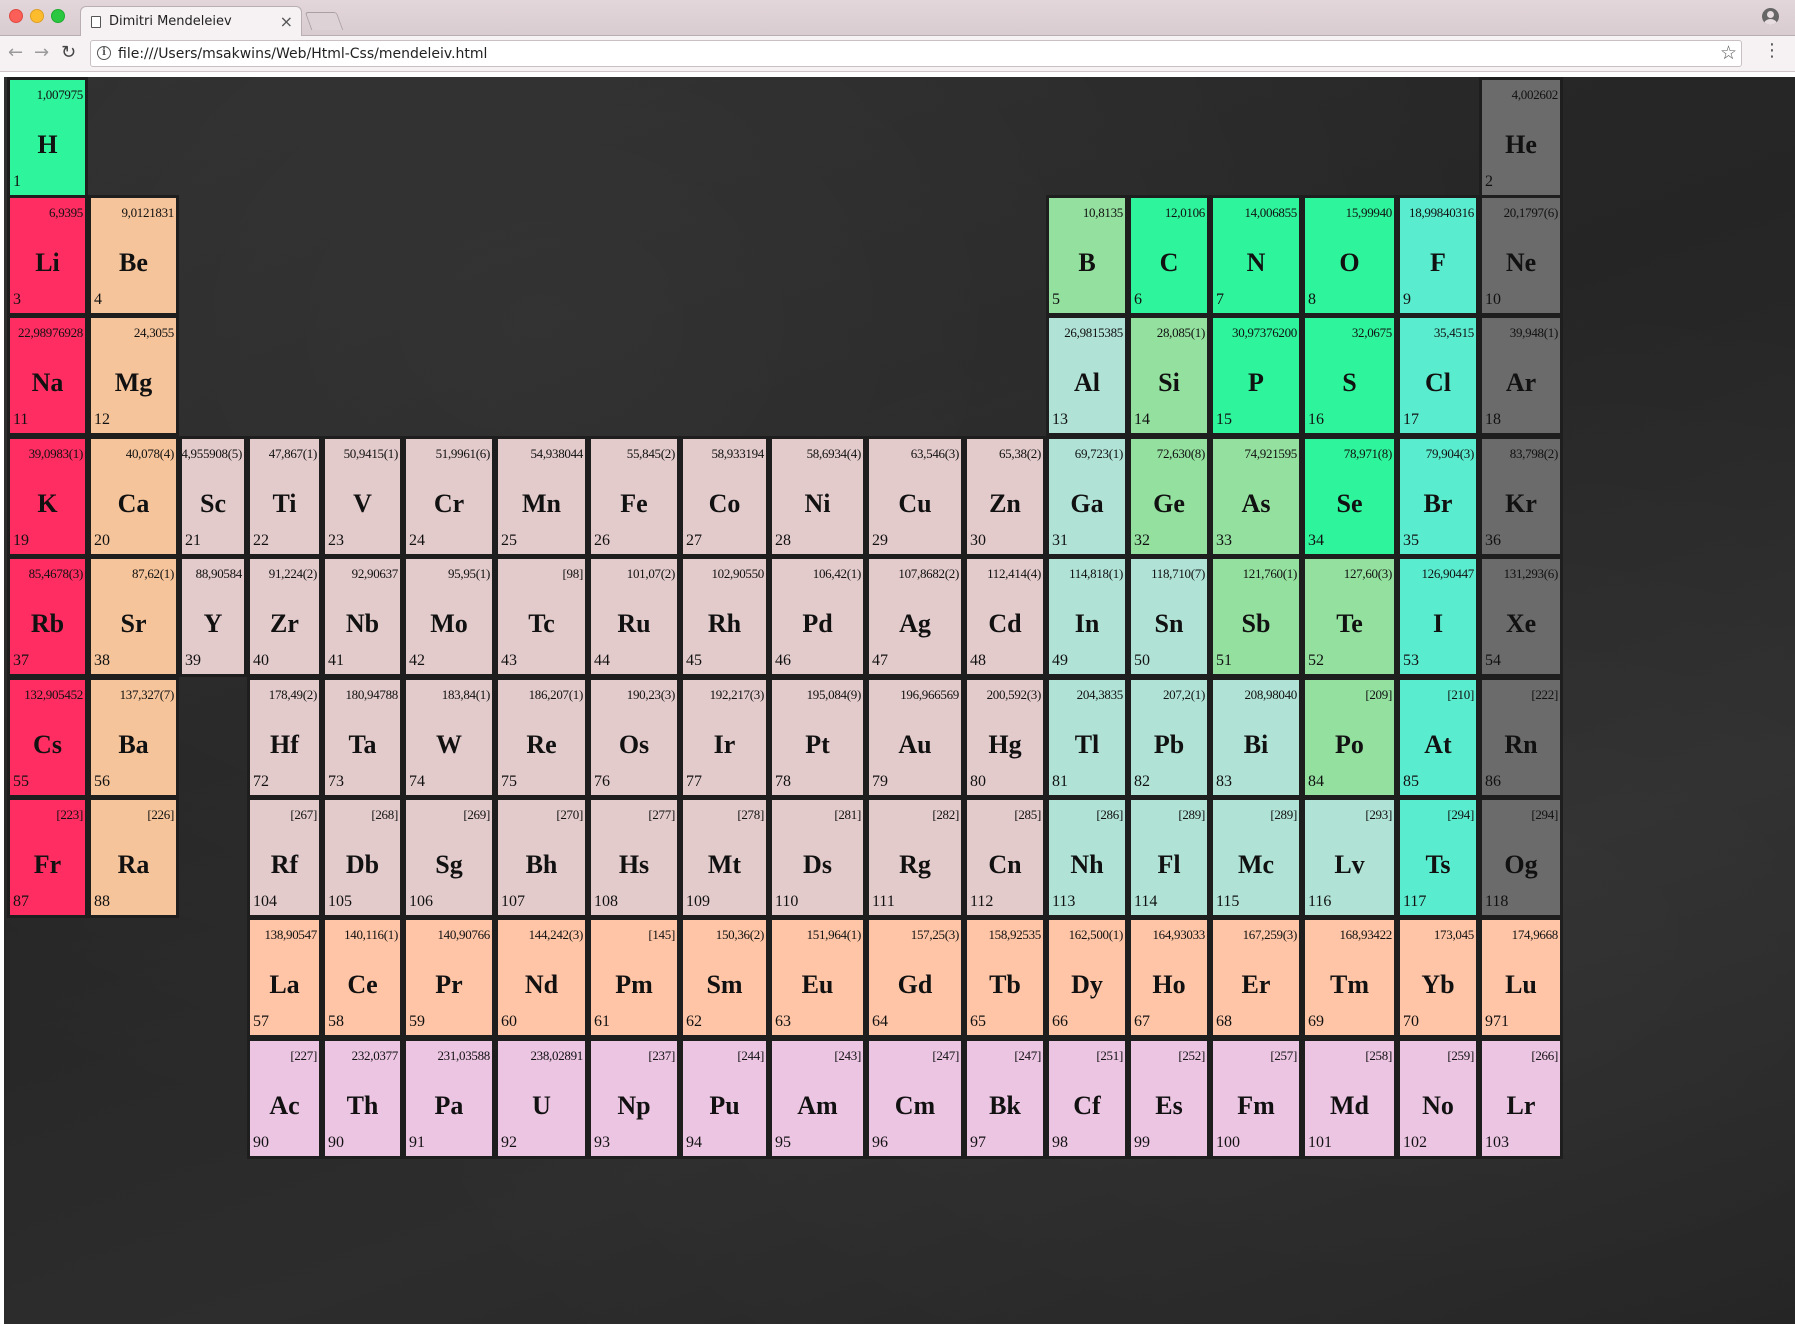 The height and width of the screenshot is (1327, 1795). I want to click on element-cell-th: 232,0377 Th 90, so click(362, 1098).